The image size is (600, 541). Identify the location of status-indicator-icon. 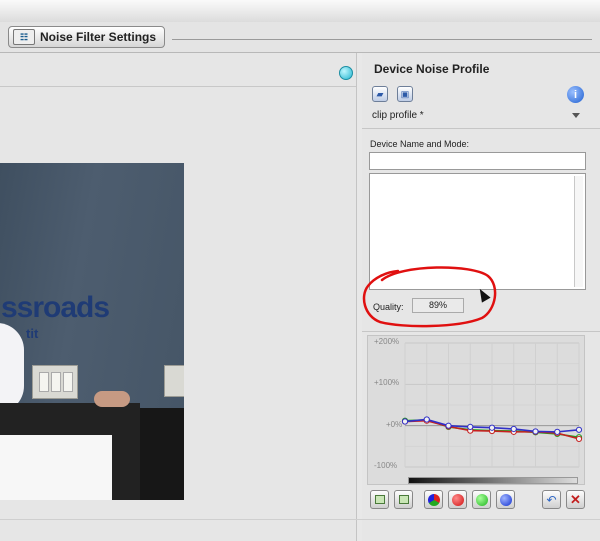
(346, 73).